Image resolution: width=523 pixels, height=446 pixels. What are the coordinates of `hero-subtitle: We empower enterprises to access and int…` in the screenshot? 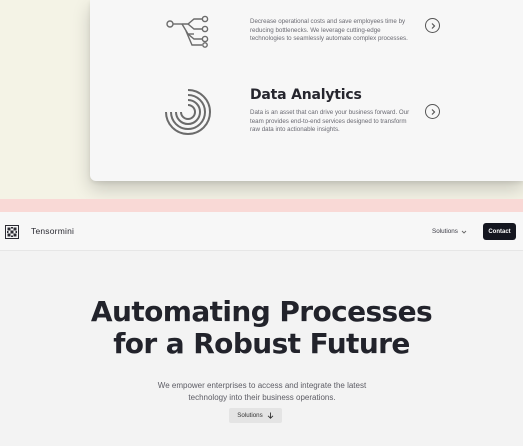 It's located at (262, 391).